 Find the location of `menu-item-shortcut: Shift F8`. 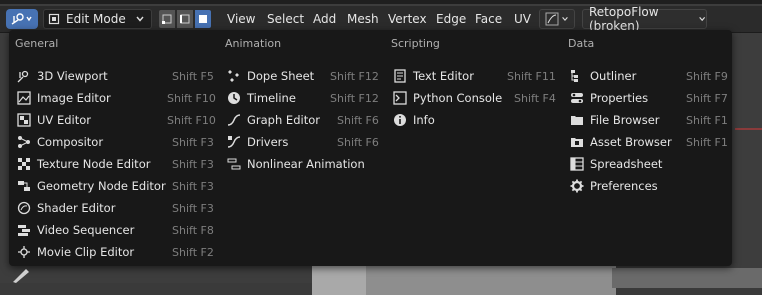

menu-item-shortcut: Shift F8 is located at coordinates (193, 230).